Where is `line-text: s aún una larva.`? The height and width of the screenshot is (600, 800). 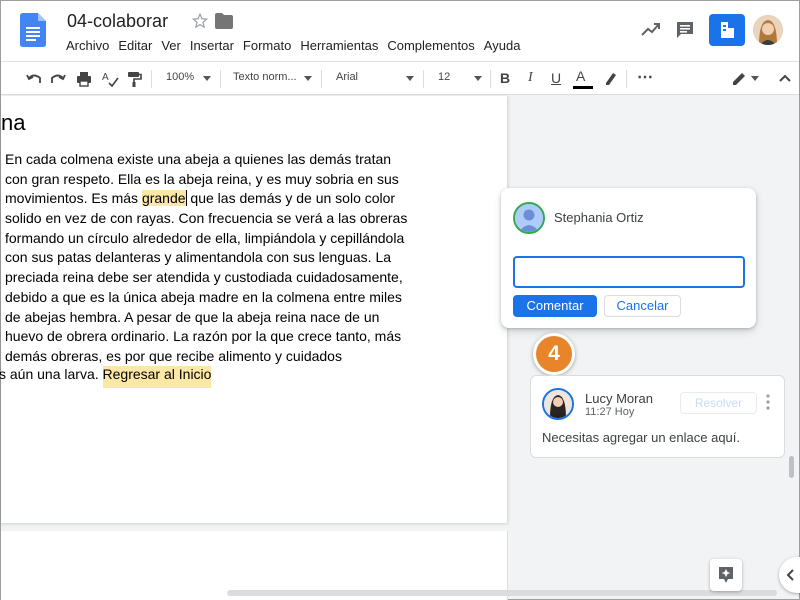
line-text: s aún una larva. is located at coordinates (51, 374).